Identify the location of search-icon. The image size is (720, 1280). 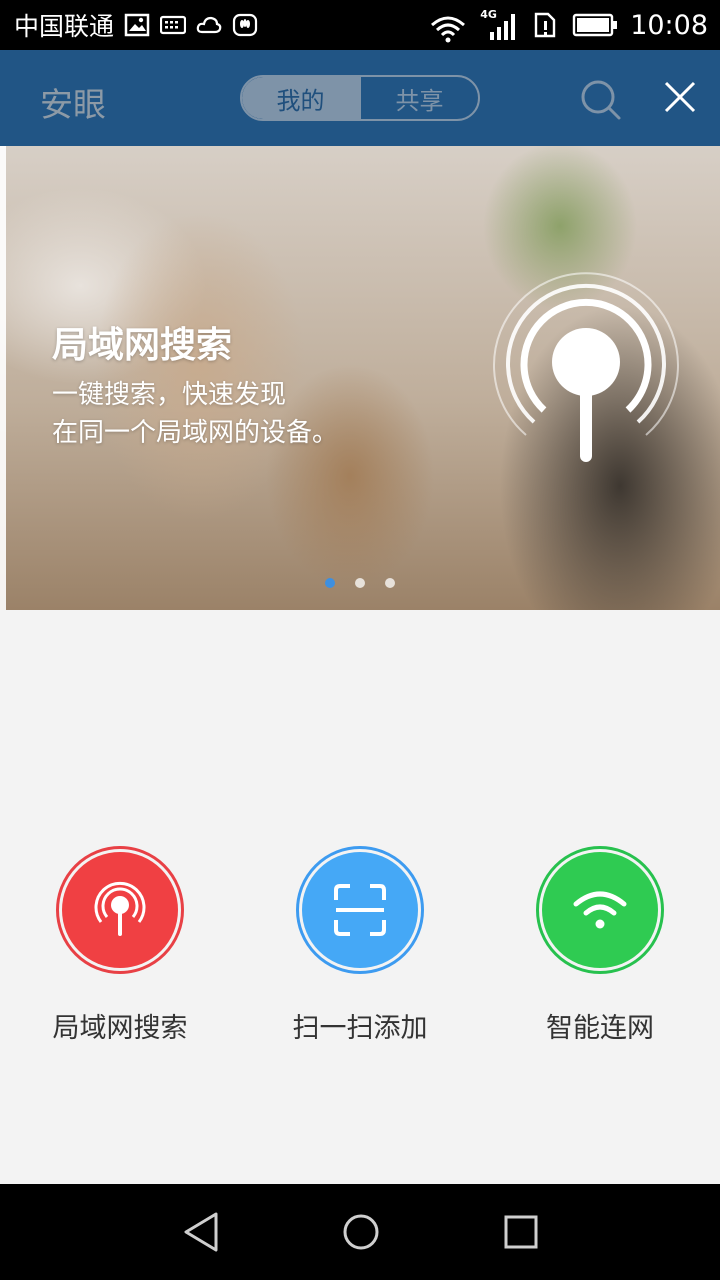
(601, 100).